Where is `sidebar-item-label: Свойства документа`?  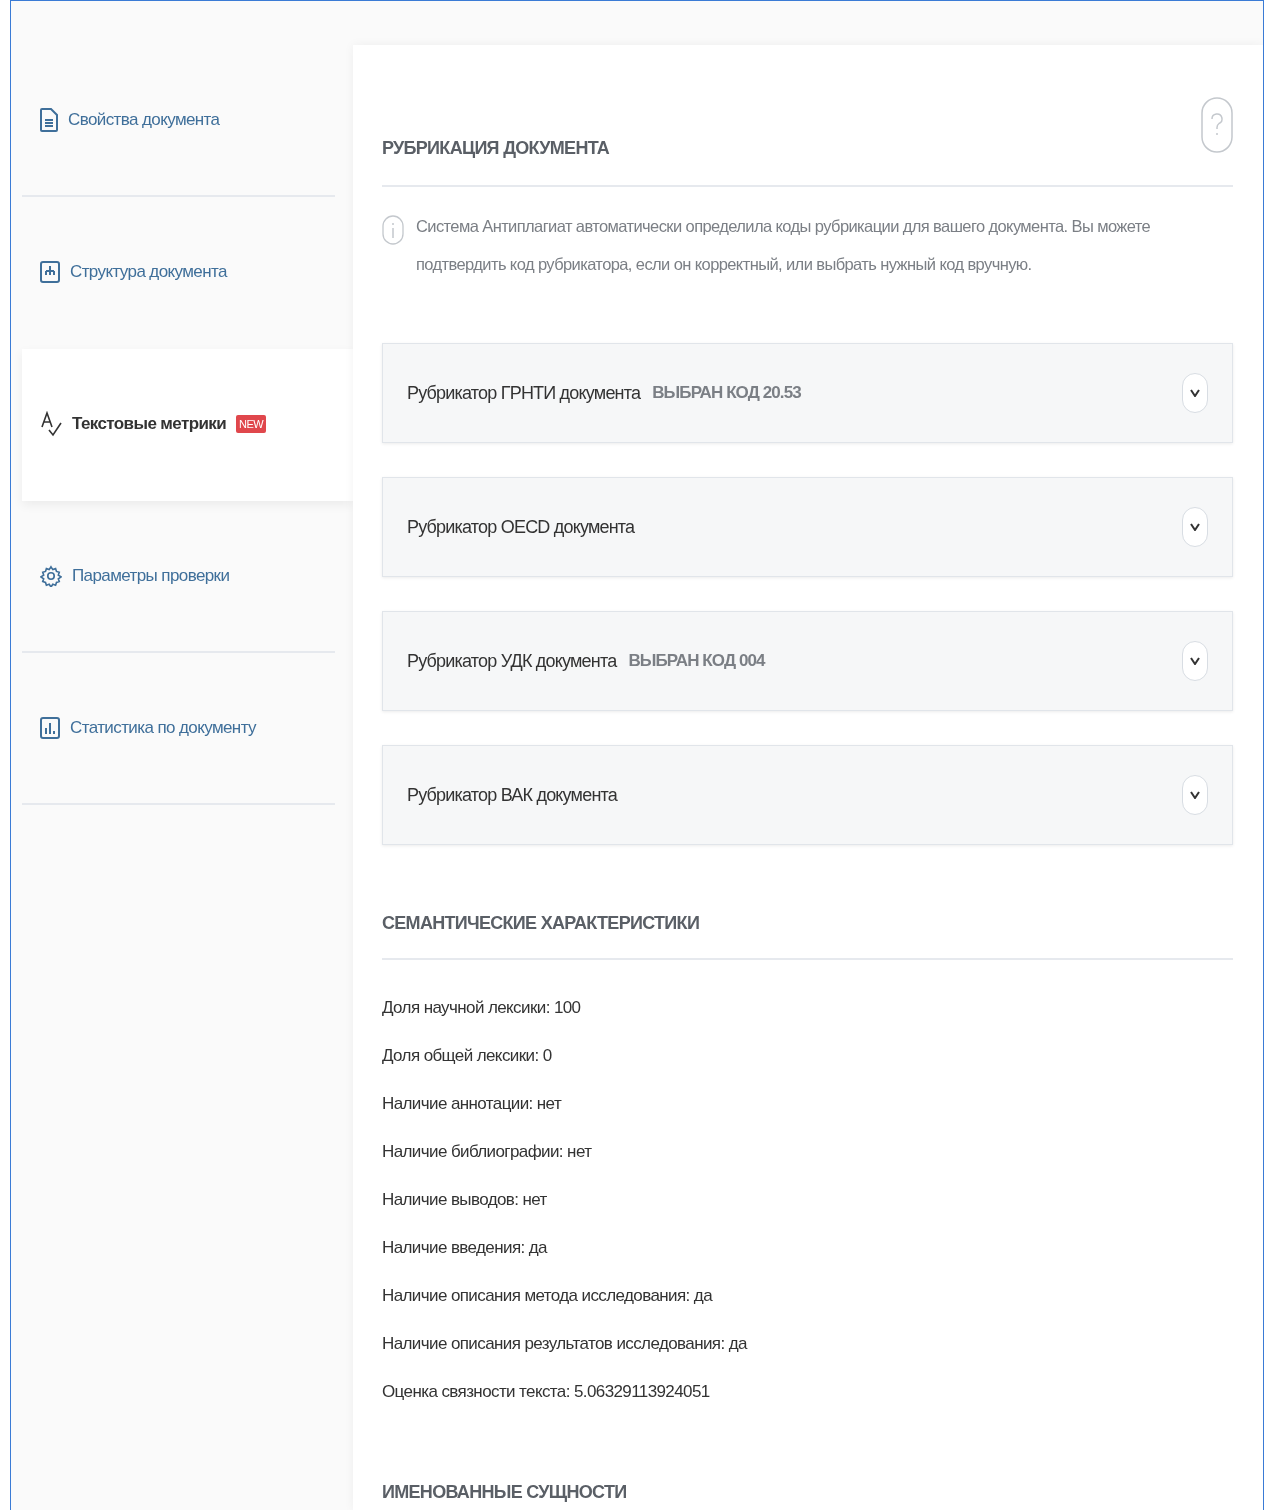 sidebar-item-label: Свойства документа is located at coordinates (144, 120).